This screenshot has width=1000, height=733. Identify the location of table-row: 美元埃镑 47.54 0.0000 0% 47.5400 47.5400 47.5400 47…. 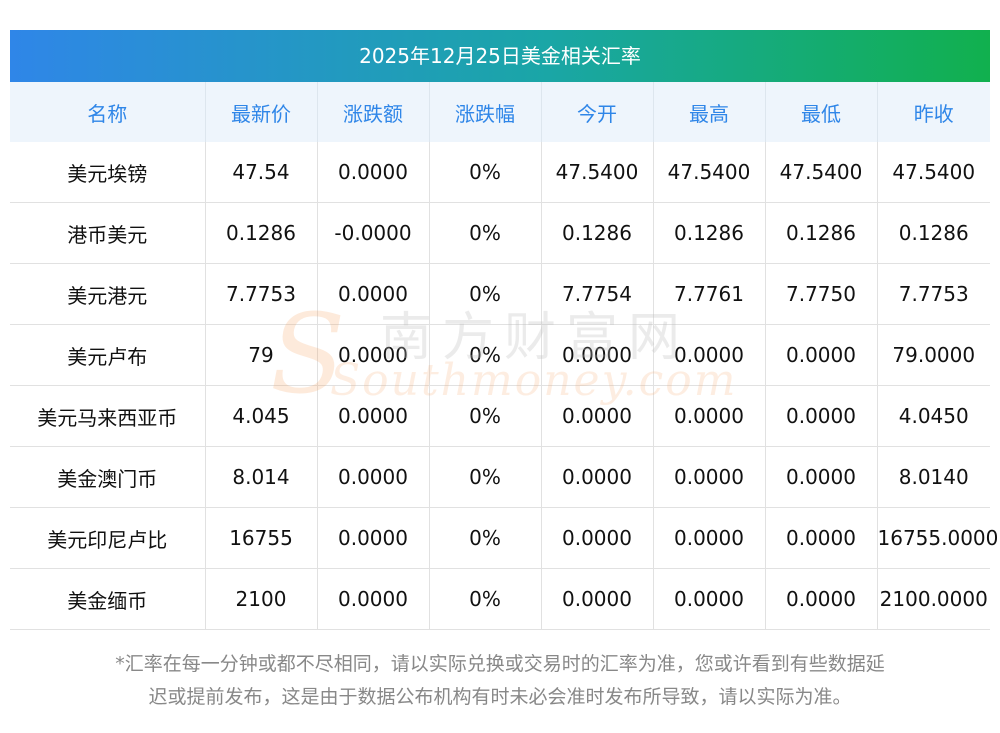
(500, 172).